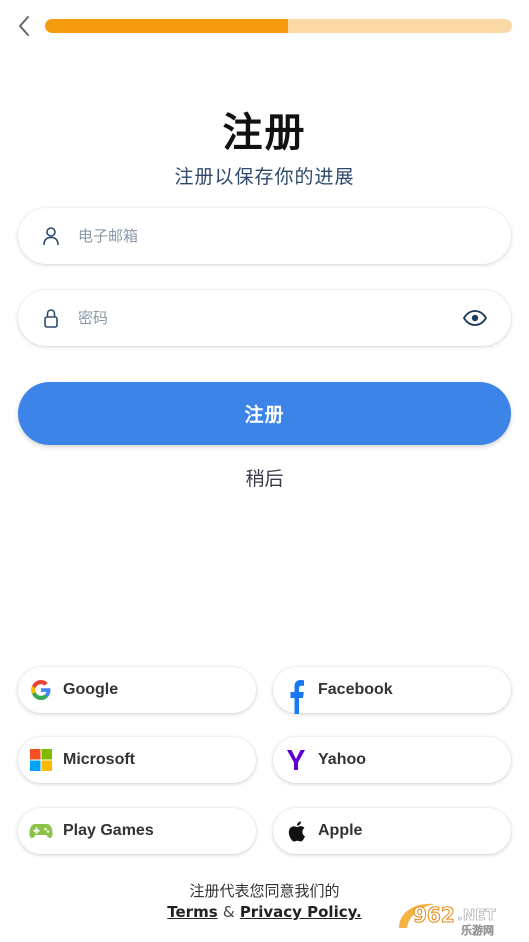  I want to click on page-subtitle: 注册以保存你的进展, so click(264, 177).